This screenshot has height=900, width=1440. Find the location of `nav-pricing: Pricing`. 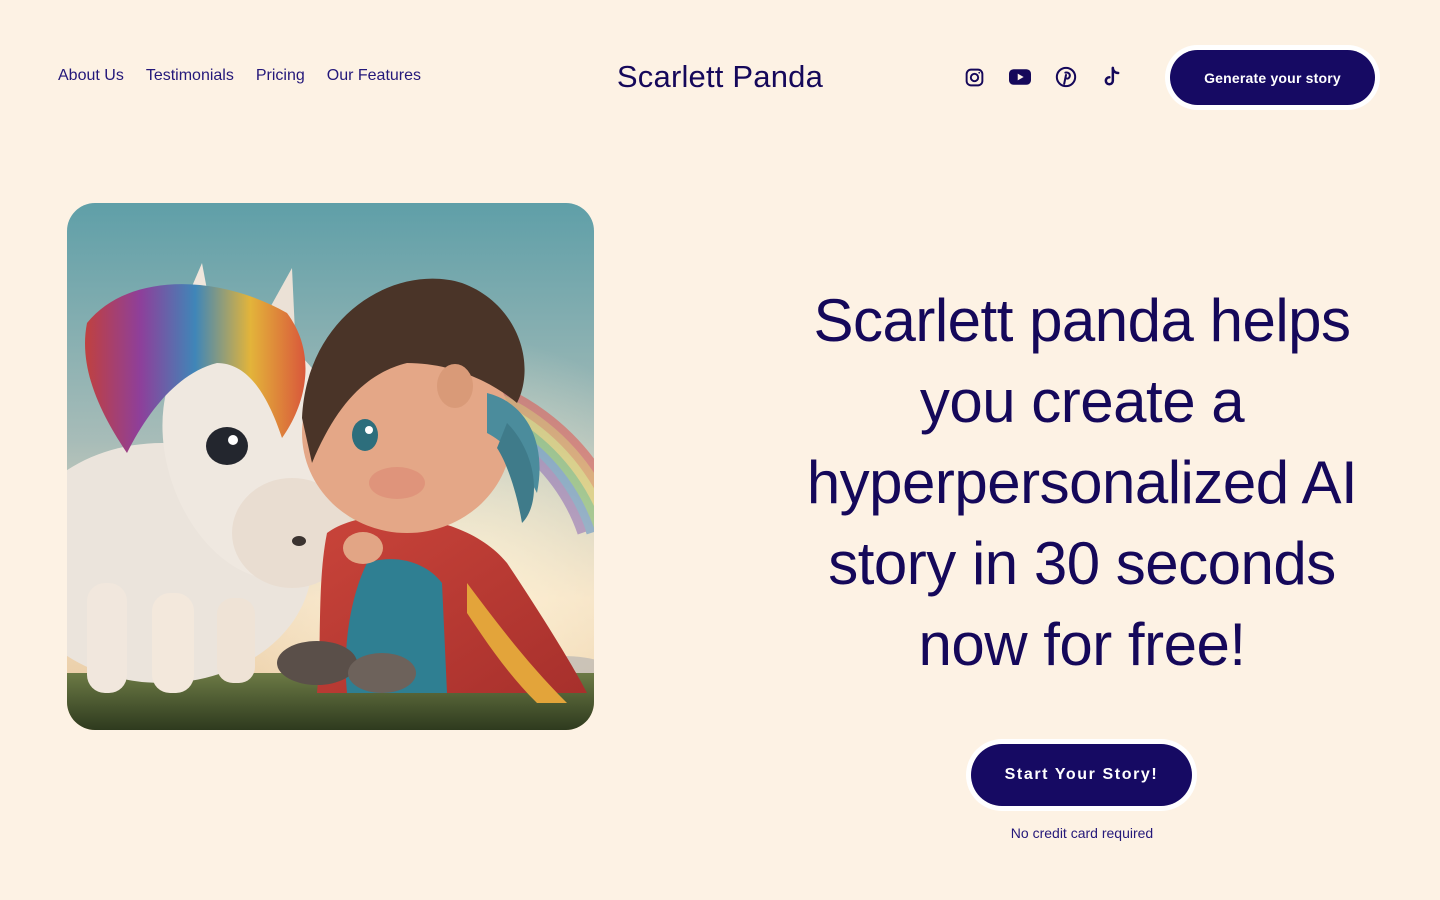

nav-pricing: Pricing is located at coordinates (280, 76).